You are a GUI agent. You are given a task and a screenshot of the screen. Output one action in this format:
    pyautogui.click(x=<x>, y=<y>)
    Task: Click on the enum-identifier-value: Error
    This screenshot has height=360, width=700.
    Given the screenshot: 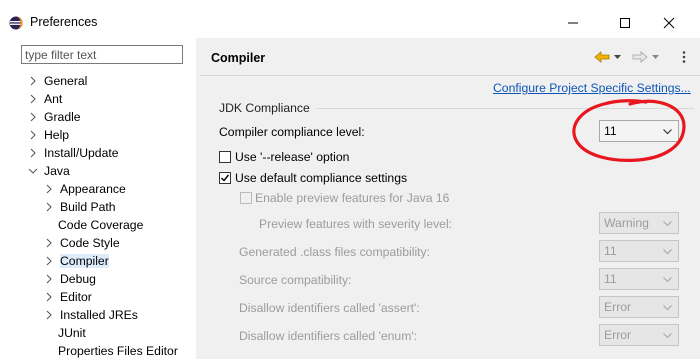 What is the action you would take?
    pyautogui.click(x=618, y=335)
    